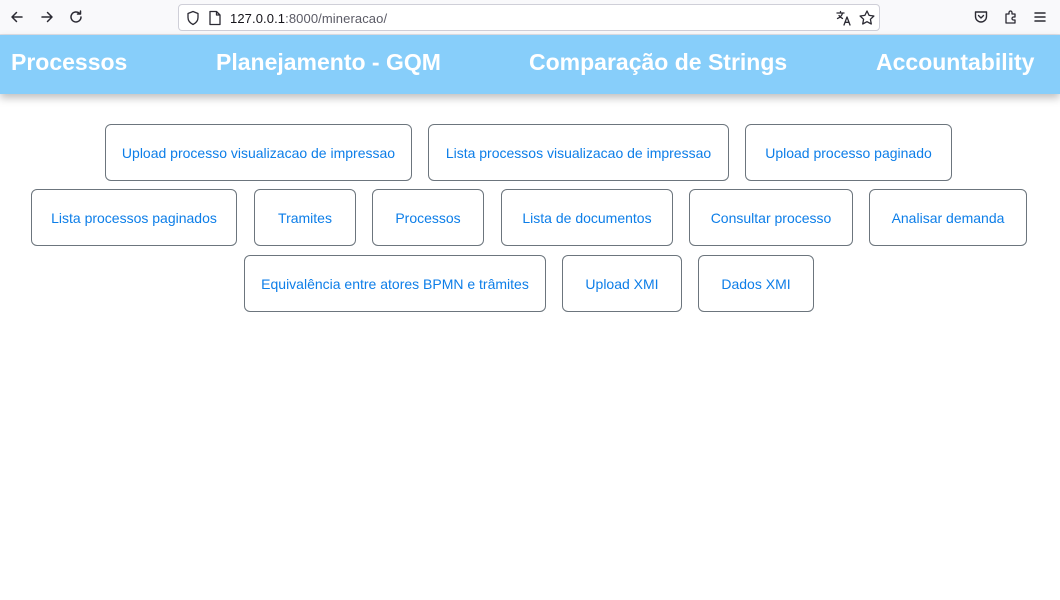  Describe the element at coordinates (69, 62) in the screenshot. I see `nav-link-processos: Processos` at that location.